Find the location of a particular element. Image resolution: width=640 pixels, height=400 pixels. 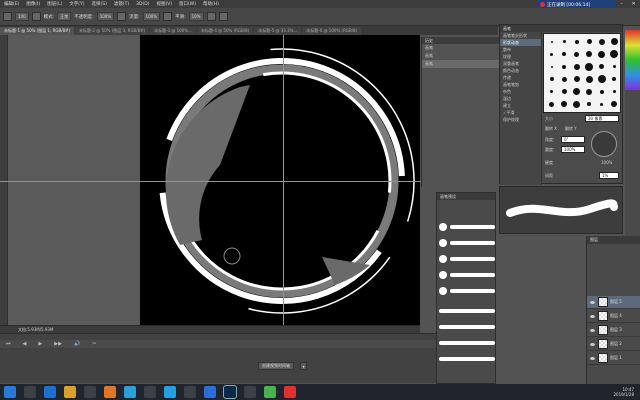

minimize-icon: – is located at coordinates (621, 4).